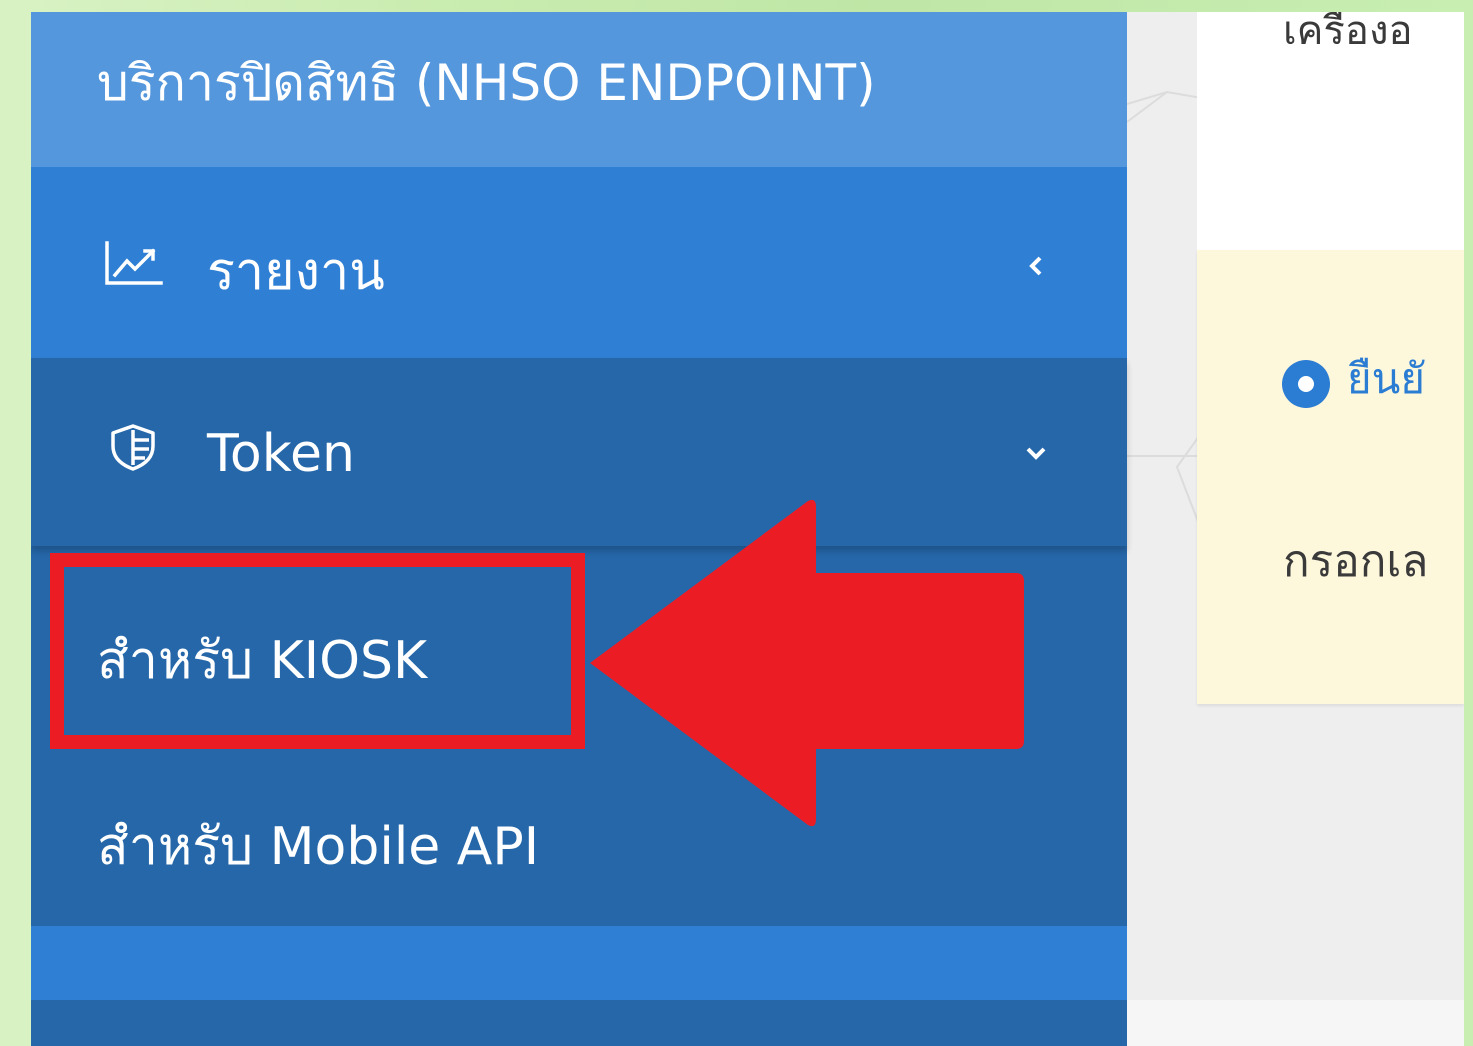  Describe the element at coordinates (296, 272) in the screenshot. I see `sidebar-item-label: รายงาน` at that location.